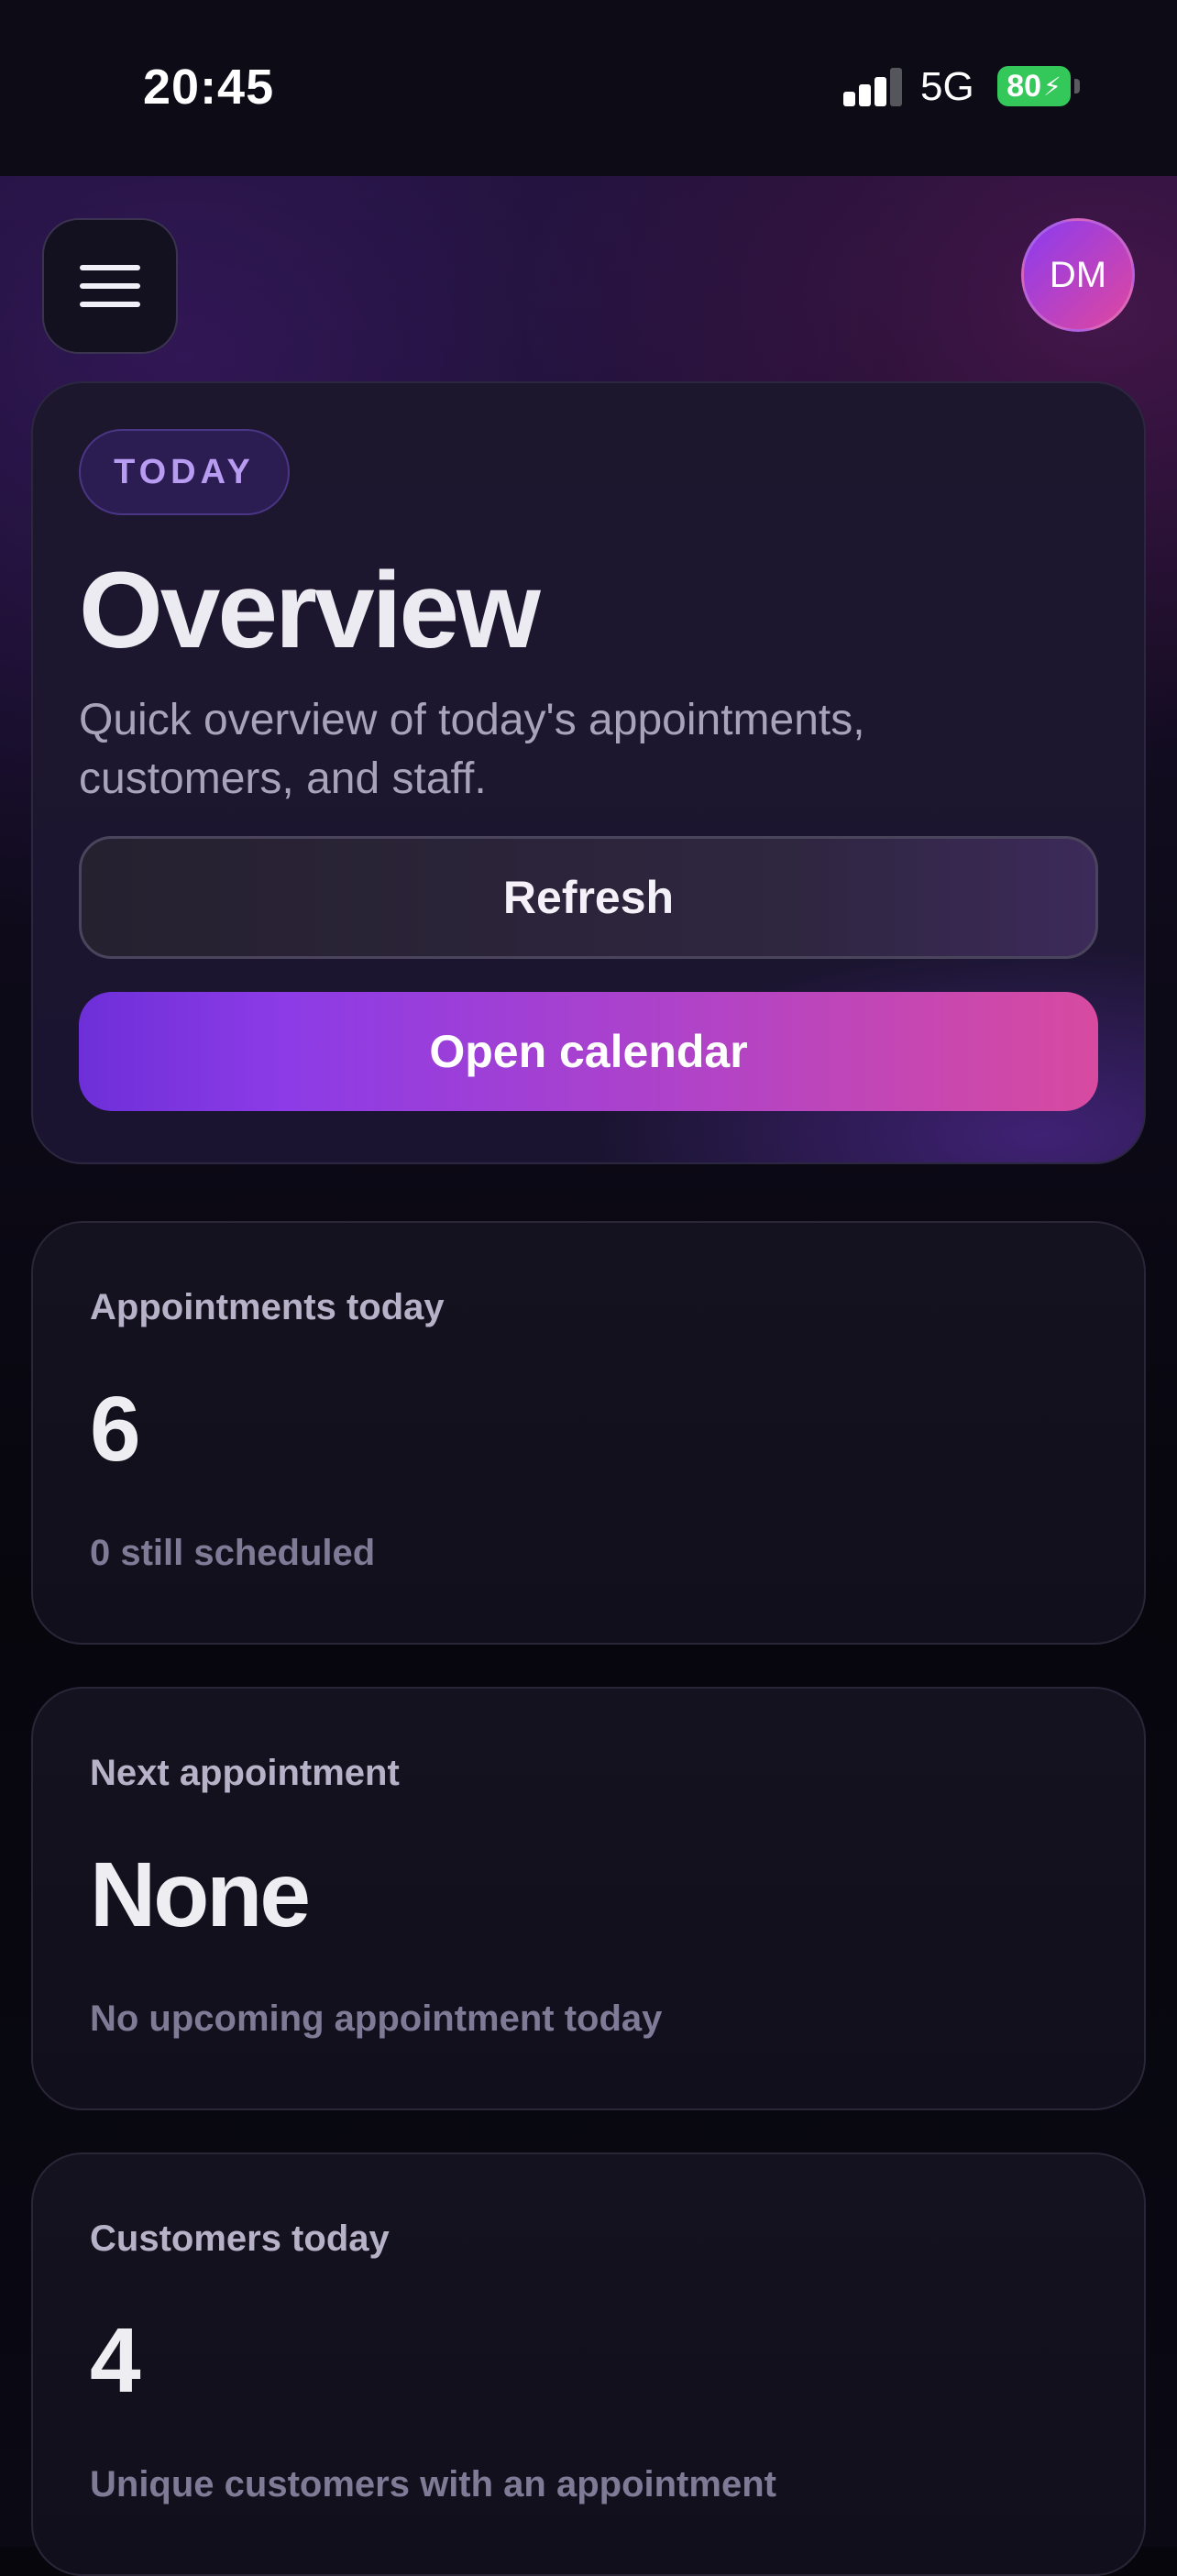 The width and height of the screenshot is (1177, 2576). Describe the element at coordinates (1077, 87) in the screenshot. I see `battery-tip` at that location.